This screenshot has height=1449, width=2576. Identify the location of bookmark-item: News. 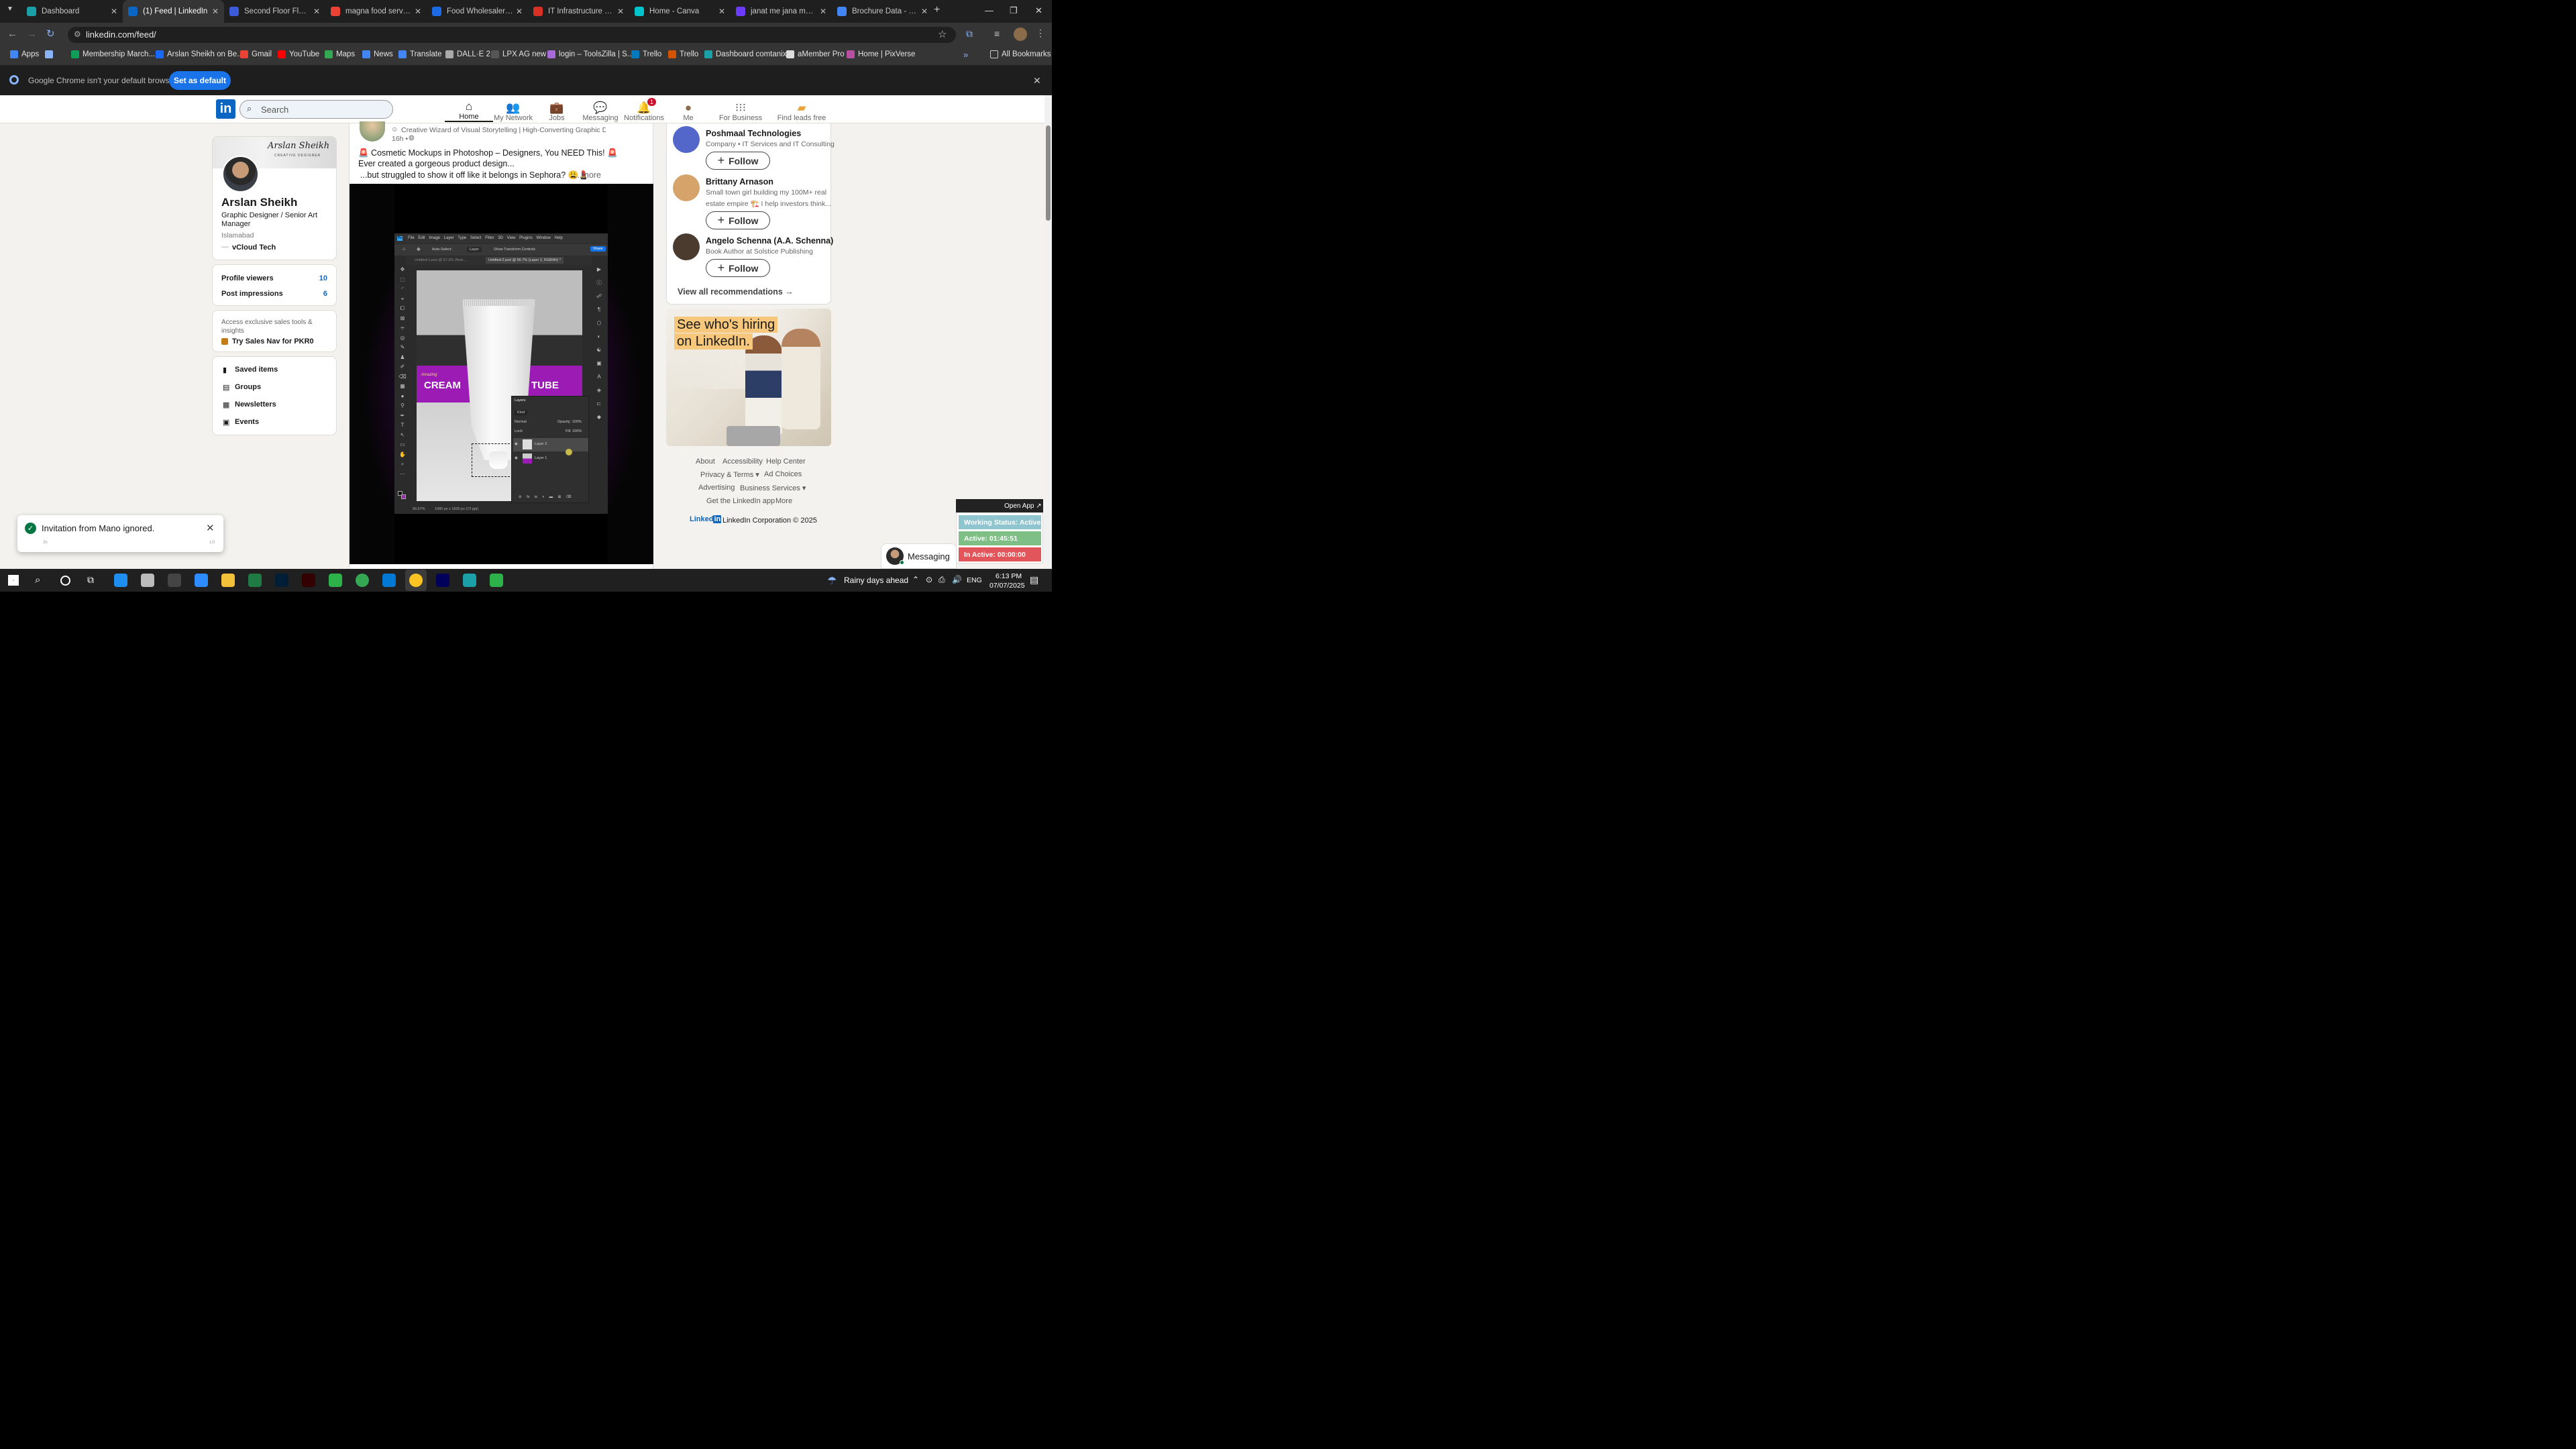
(377, 54).